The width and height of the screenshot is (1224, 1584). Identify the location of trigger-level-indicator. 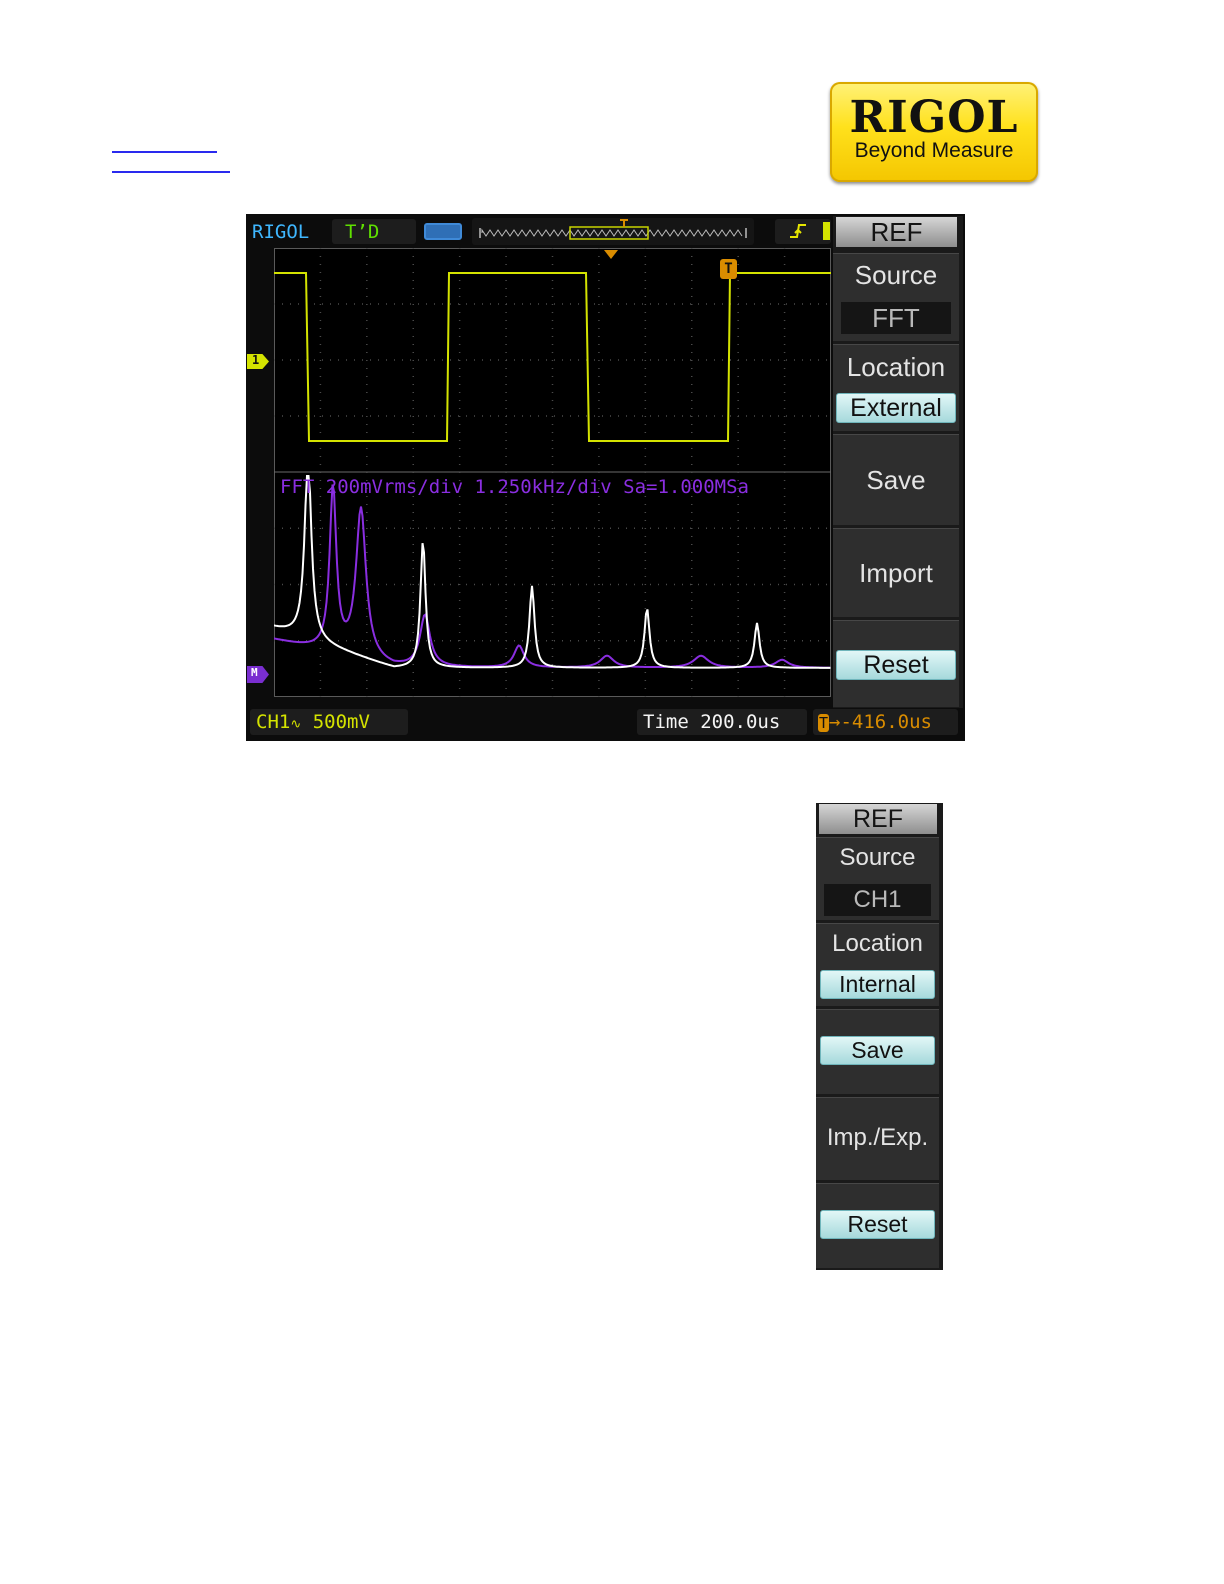
(826, 231).